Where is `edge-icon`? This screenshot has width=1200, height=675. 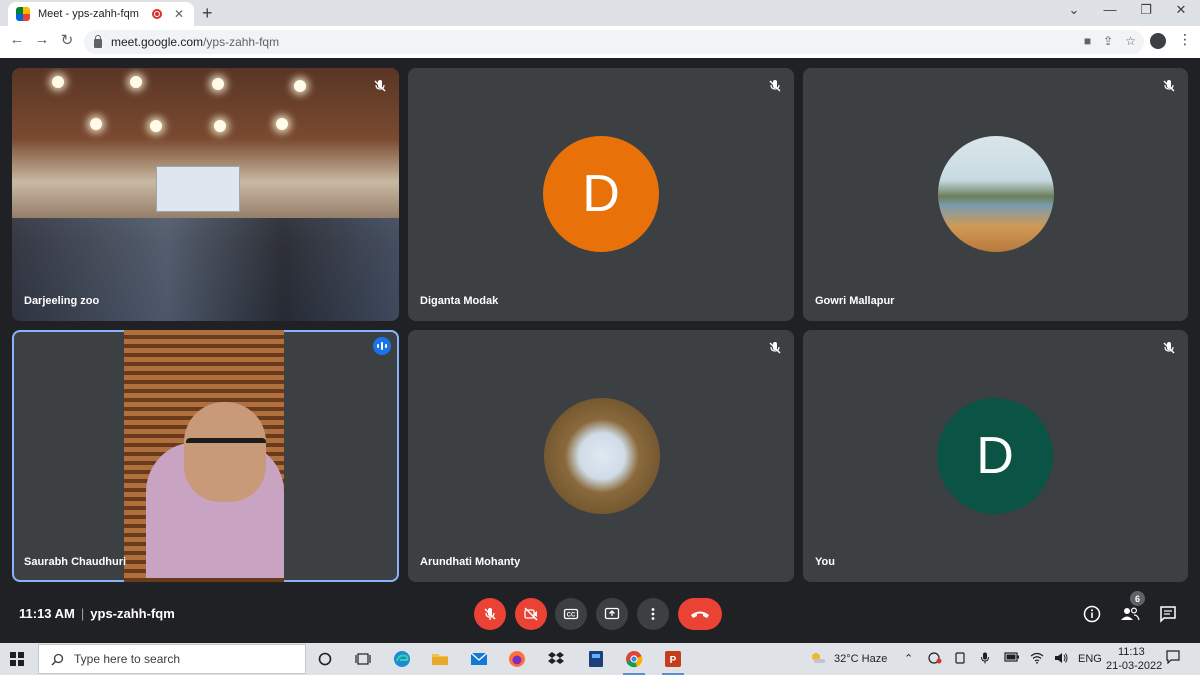 edge-icon is located at coordinates (402, 659).